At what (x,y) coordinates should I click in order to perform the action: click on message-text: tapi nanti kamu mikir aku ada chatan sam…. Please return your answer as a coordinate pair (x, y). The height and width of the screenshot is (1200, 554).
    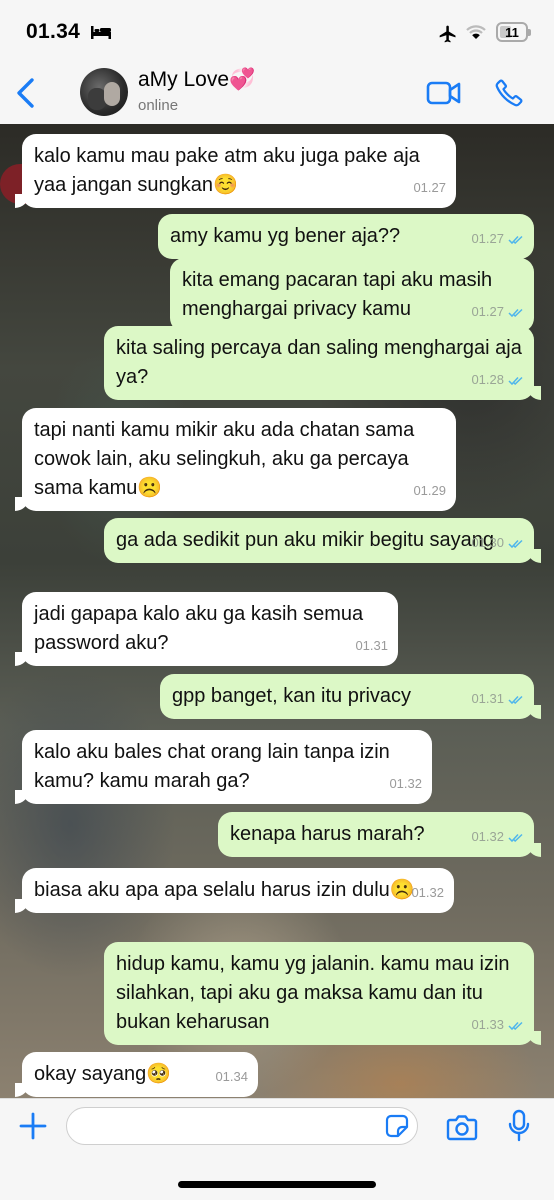
    Looking at the image, I should click on (224, 459).